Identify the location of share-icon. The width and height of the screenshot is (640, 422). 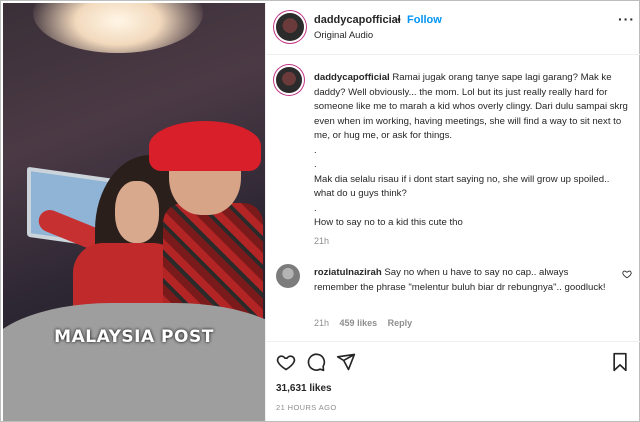
(346, 362).